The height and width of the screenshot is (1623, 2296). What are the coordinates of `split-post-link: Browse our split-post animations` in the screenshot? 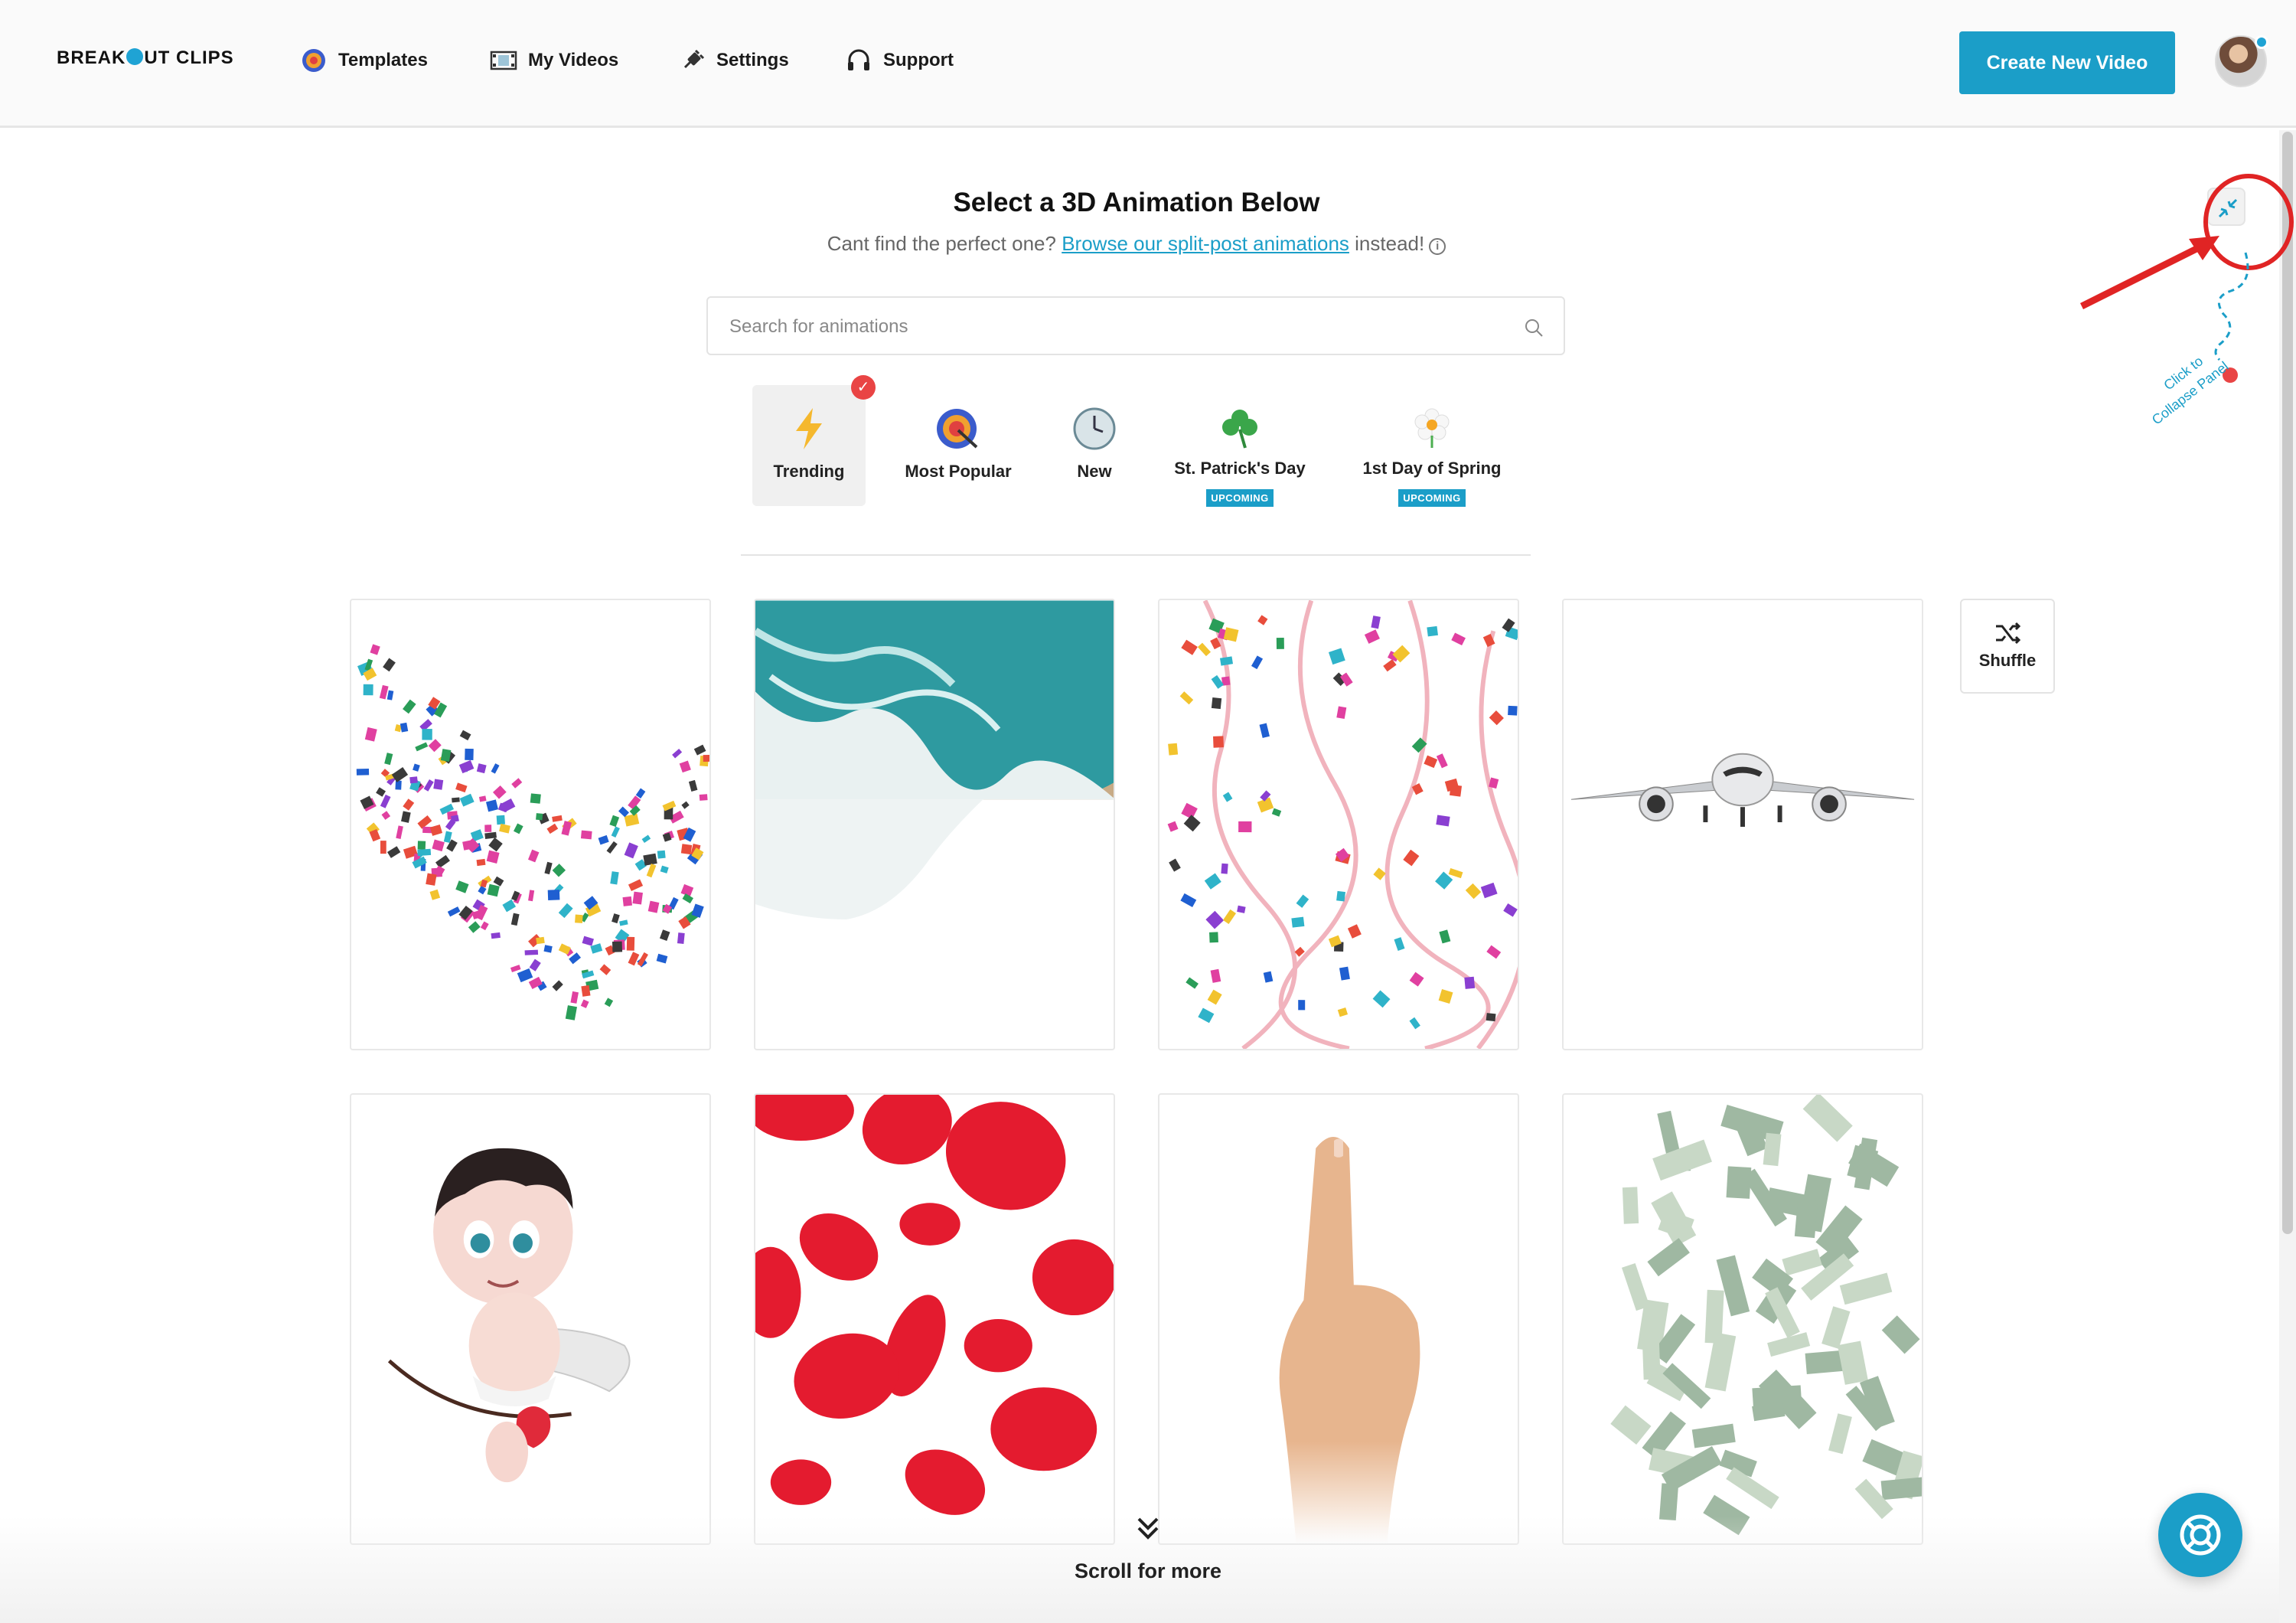 It's located at (1205, 243).